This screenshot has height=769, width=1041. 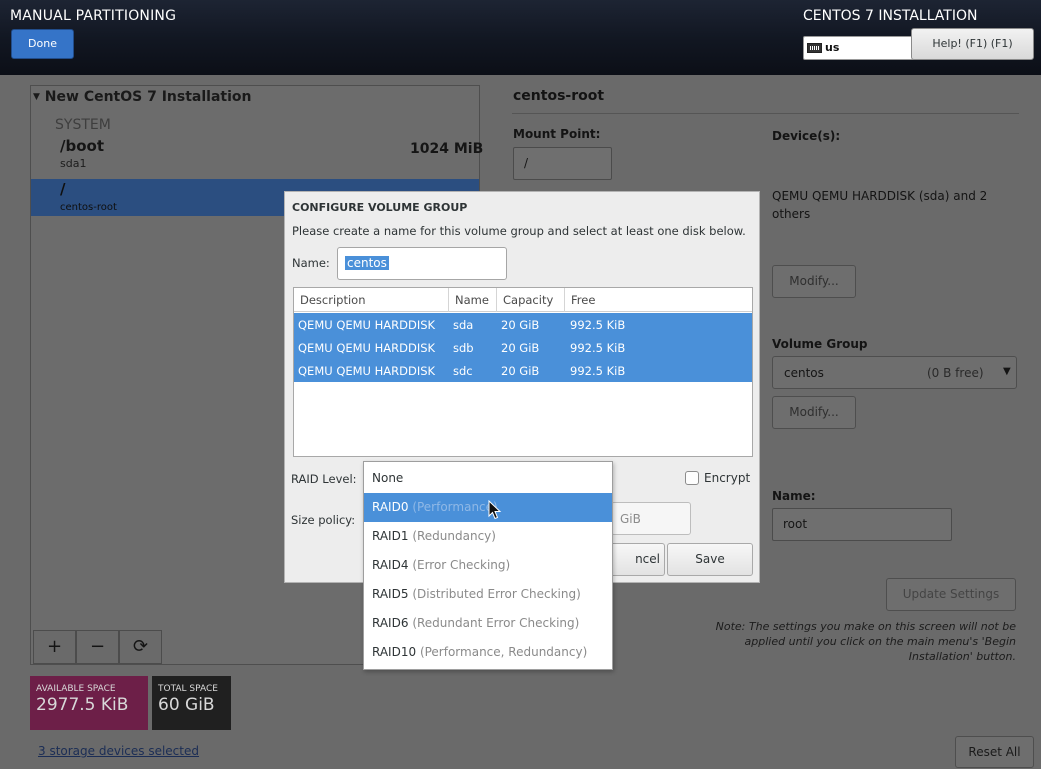 I want to click on raid-option-desc: (Error Checking), so click(x=461, y=565).